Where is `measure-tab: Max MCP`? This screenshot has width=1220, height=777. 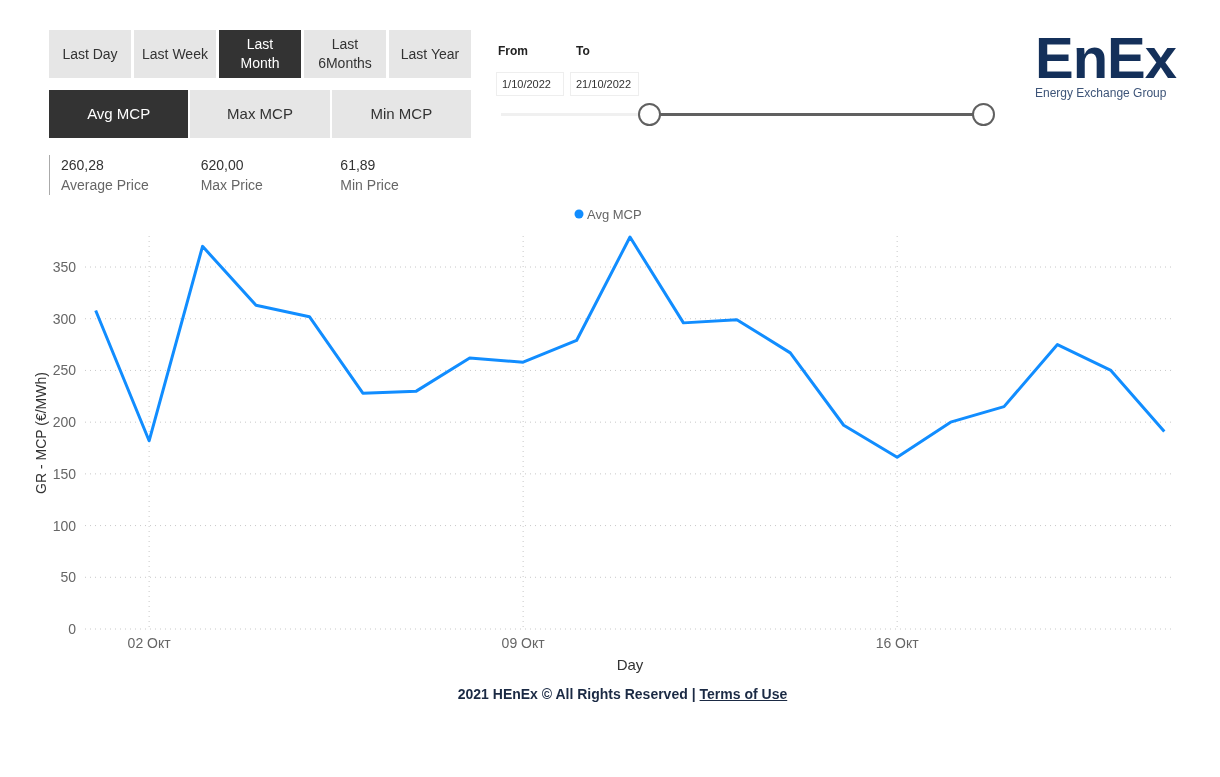 measure-tab: Max MCP is located at coordinates (260, 114).